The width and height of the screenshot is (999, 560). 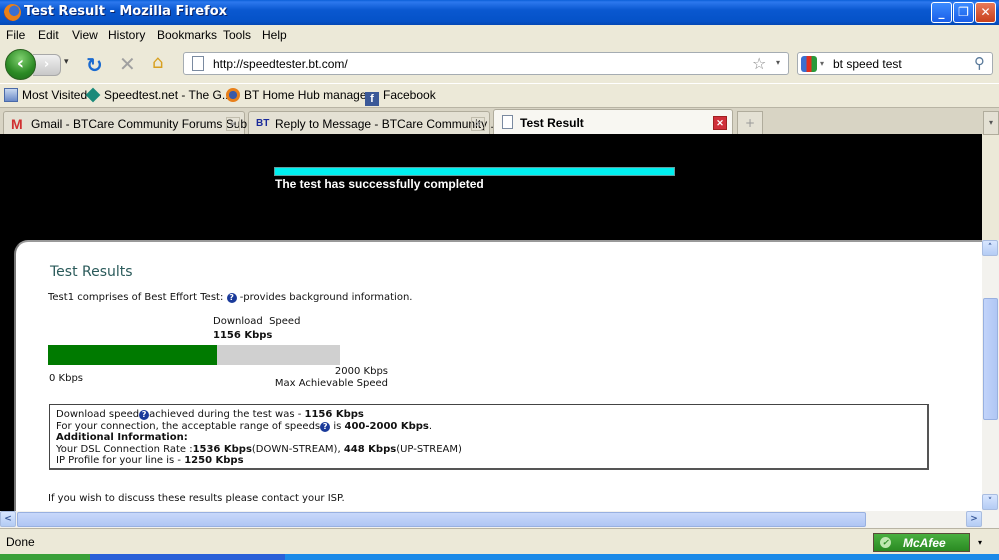 What do you see at coordinates (233, 95) in the screenshot?
I see `bt-hub-icon` at bounding box center [233, 95].